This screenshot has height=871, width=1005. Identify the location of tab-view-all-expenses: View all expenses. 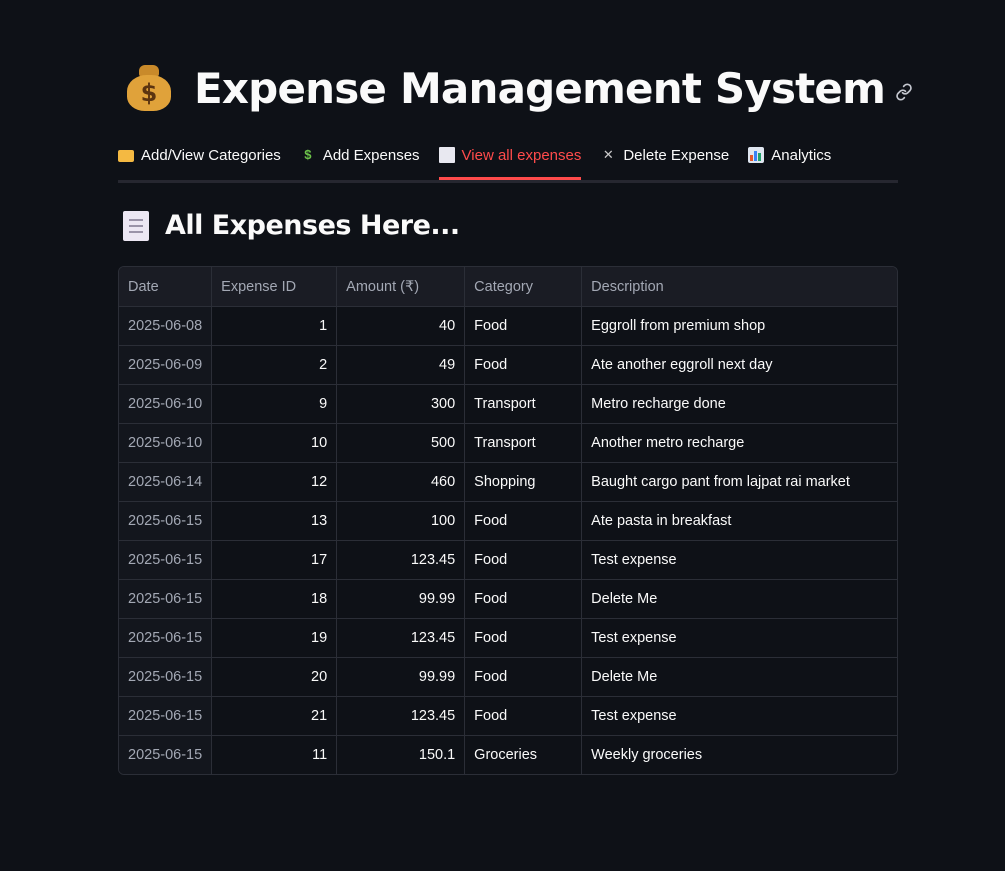
(510, 157).